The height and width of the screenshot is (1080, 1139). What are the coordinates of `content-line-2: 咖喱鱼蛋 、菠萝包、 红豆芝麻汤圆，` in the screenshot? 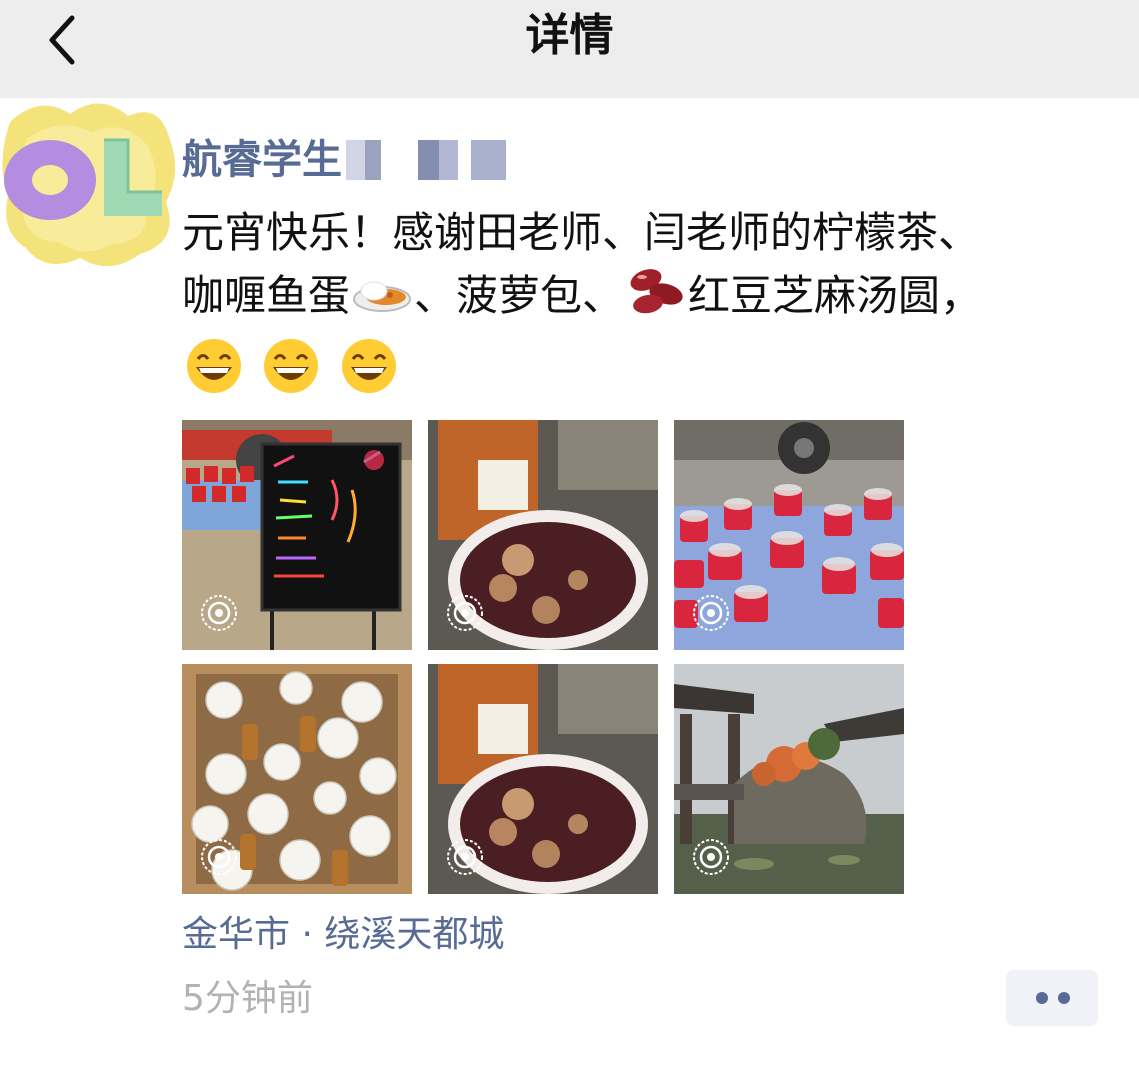 It's located at (647, 298).